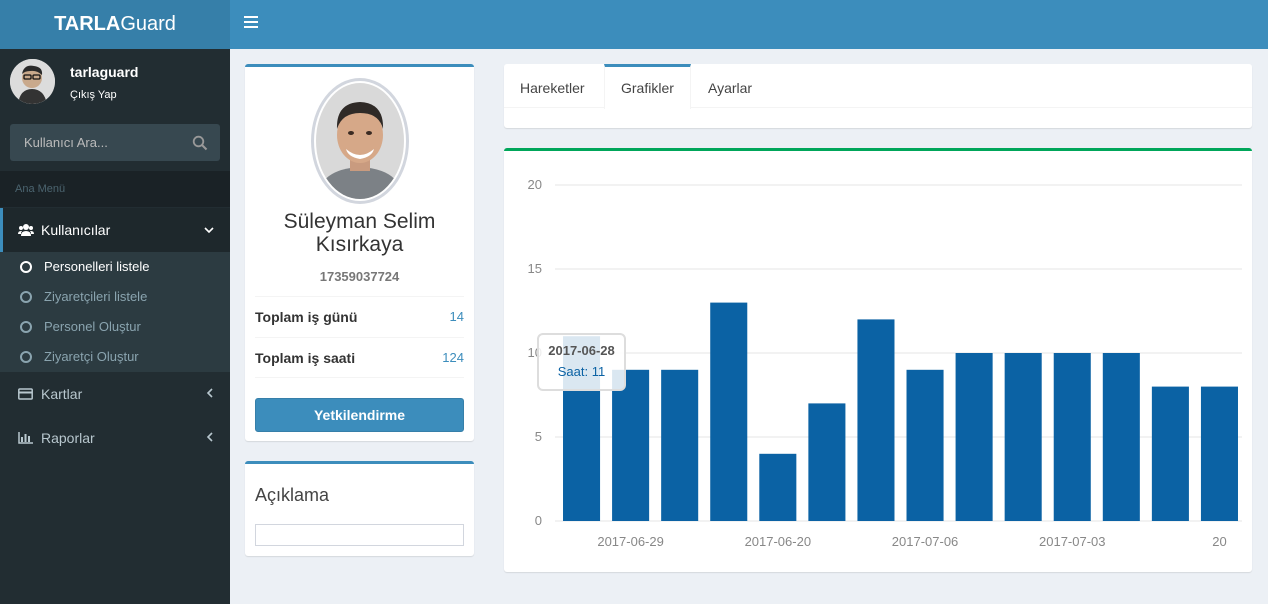  What do you see at coordinates (749, 24) in the screenshot?
I see `top-navbar` at bounding box center [749, 24].